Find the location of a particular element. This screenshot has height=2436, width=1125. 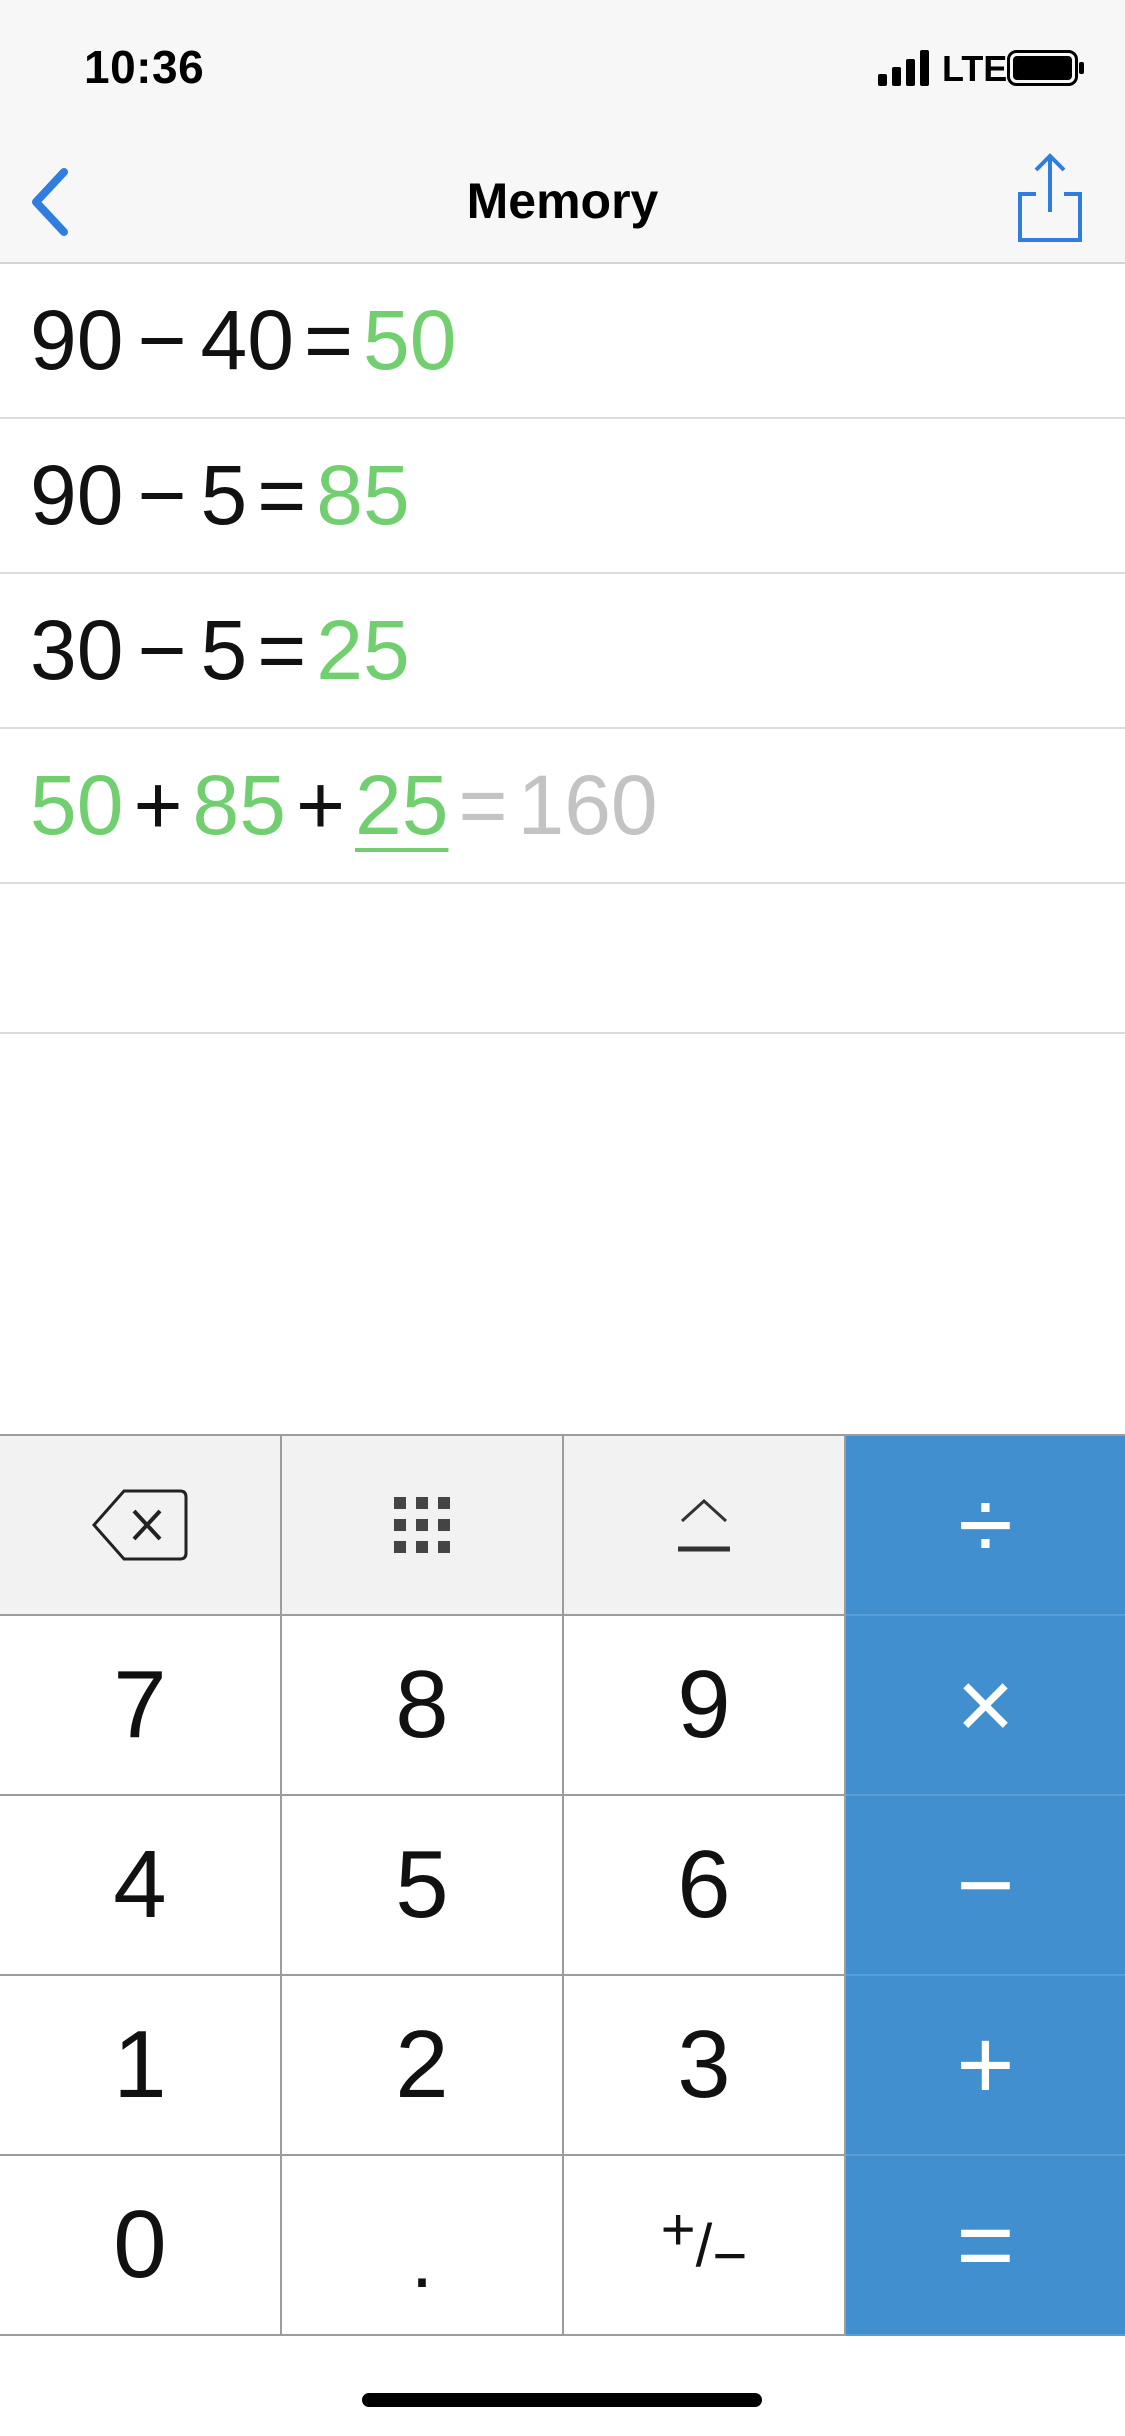

operand: 30 is located at coordinates (77, 650).